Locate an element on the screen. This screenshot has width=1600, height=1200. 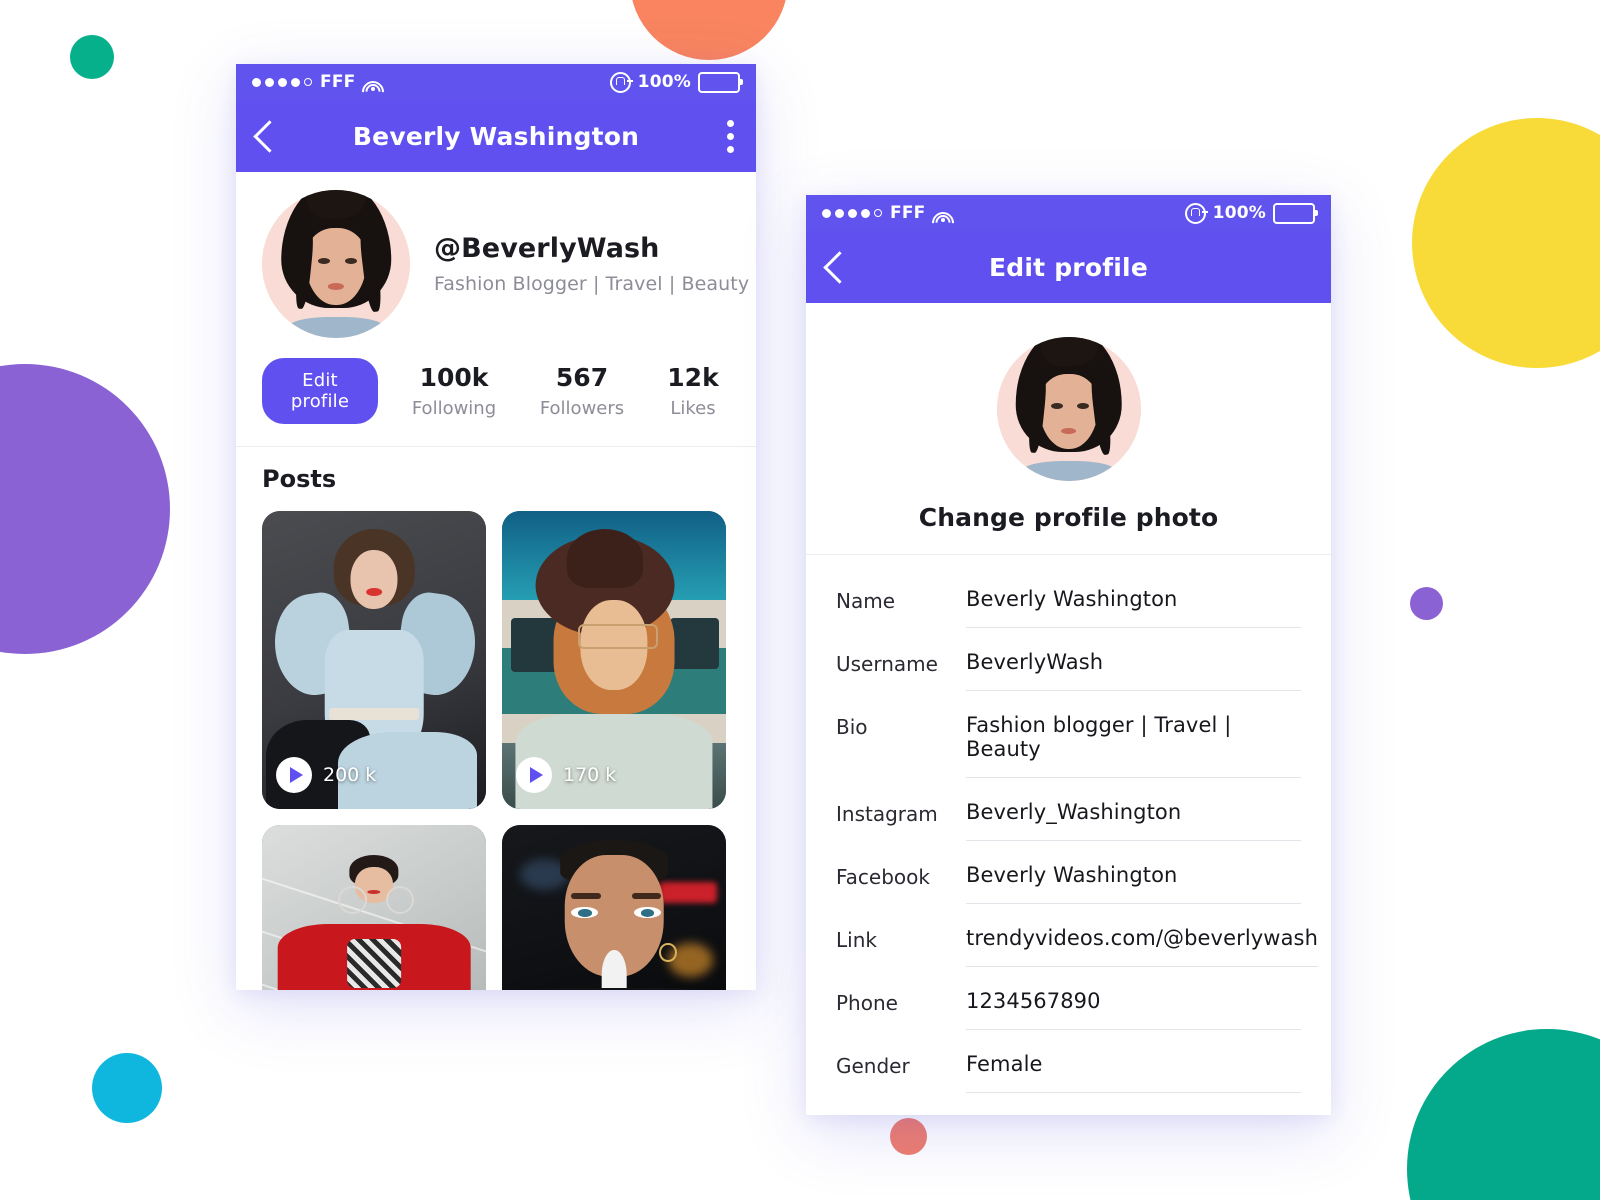
salmon-dot-bottom-circle is located at coordinates (908, 1136).